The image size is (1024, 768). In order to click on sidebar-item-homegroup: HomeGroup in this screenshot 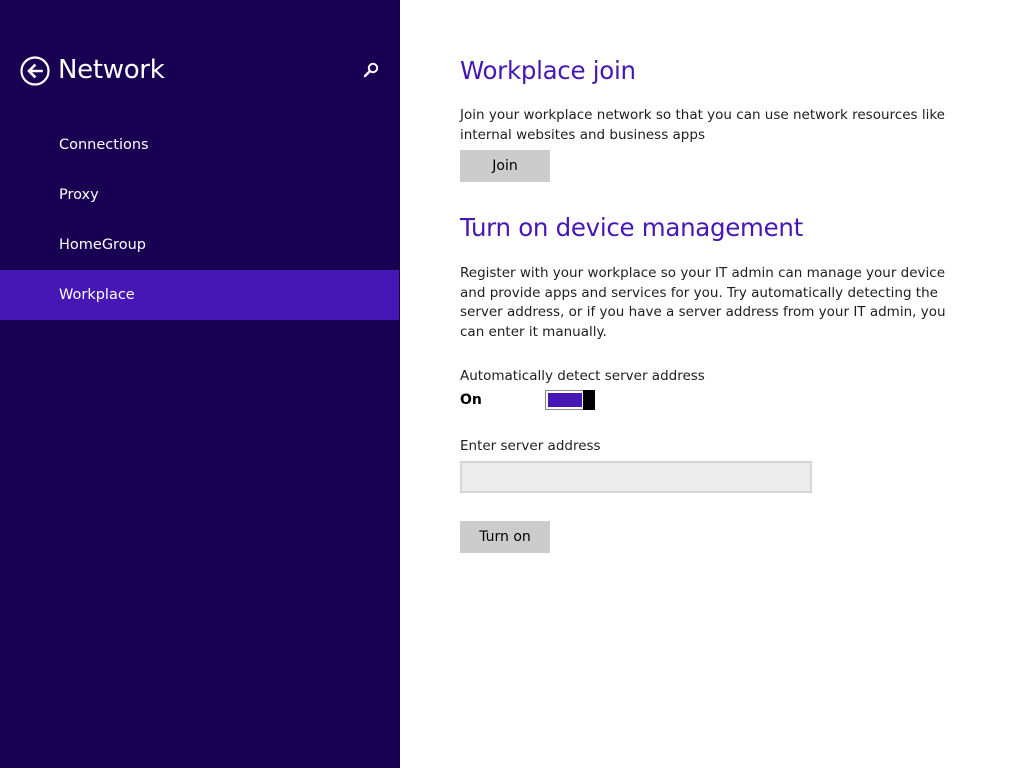, I will do `click(200, 245)`.